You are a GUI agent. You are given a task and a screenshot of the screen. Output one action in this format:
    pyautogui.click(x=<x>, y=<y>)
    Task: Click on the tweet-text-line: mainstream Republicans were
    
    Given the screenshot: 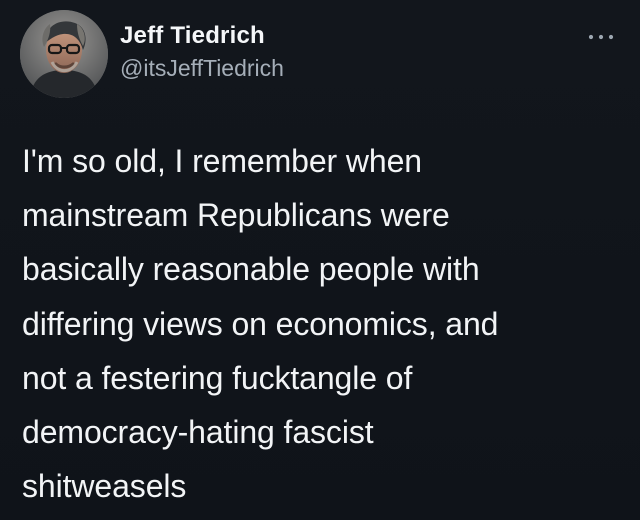 What is the action you would take?
    pyautogui.click(x=236, y=215)
    